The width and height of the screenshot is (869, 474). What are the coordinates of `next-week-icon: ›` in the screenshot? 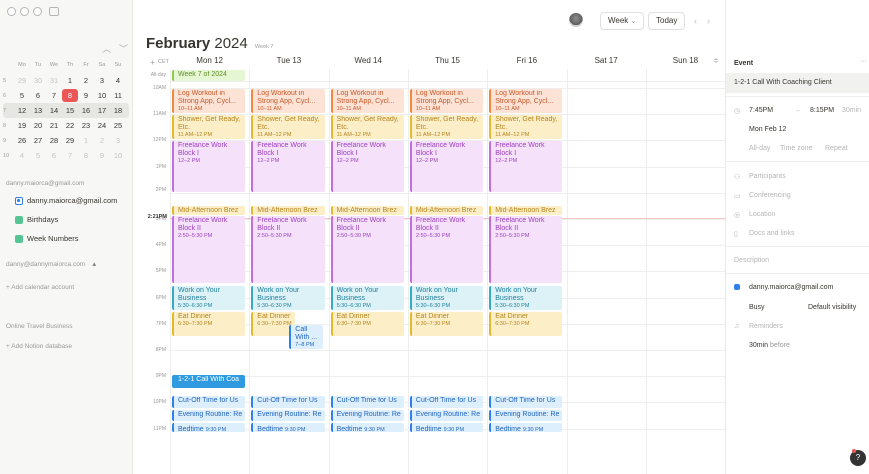 It's located at (708, 21).